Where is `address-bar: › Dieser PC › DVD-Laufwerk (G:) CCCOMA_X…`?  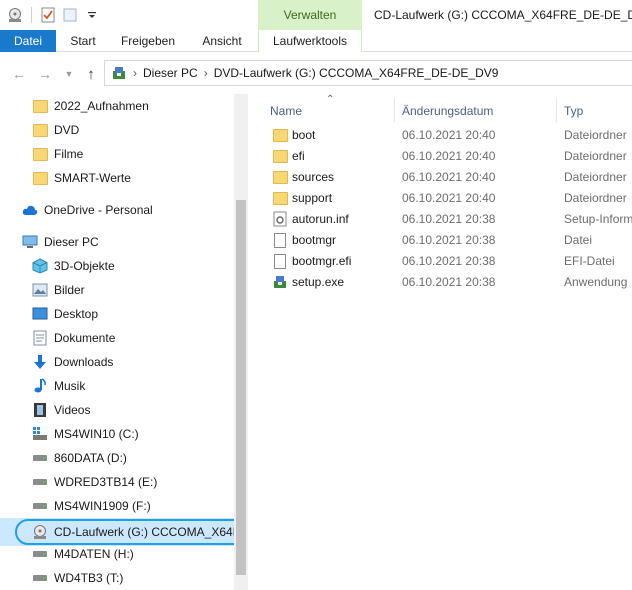
address-bar: › Dieser PC › DVD-Laufwerk (G:) CCCOMA_X… is located at coordinates (368, 73).